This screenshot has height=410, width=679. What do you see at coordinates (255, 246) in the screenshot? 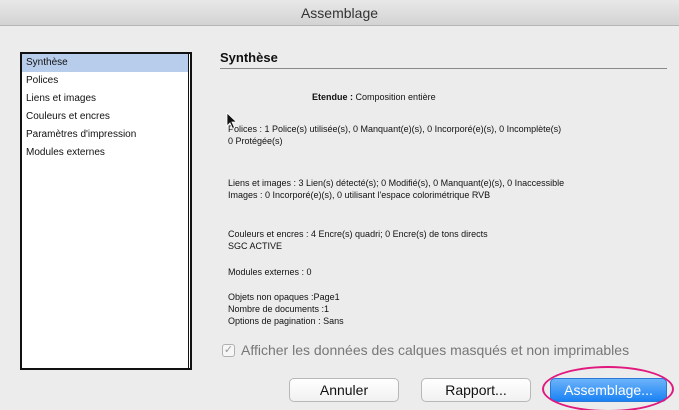
I see `couleurs-line-2: SGC ACTIVE` at bounding box center [255, 246].